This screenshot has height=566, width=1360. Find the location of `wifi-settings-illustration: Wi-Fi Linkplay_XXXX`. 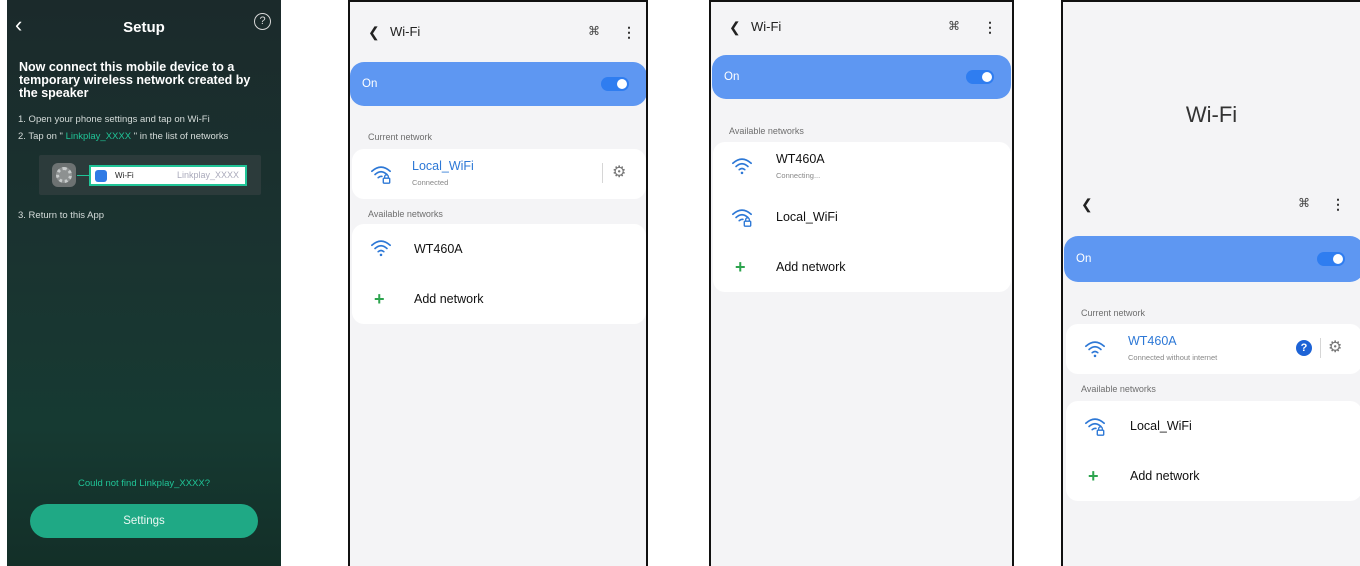

wifi-settings-illustration: Wi-Fi Linkplay_XXXX is located at coordinates (150, 175).